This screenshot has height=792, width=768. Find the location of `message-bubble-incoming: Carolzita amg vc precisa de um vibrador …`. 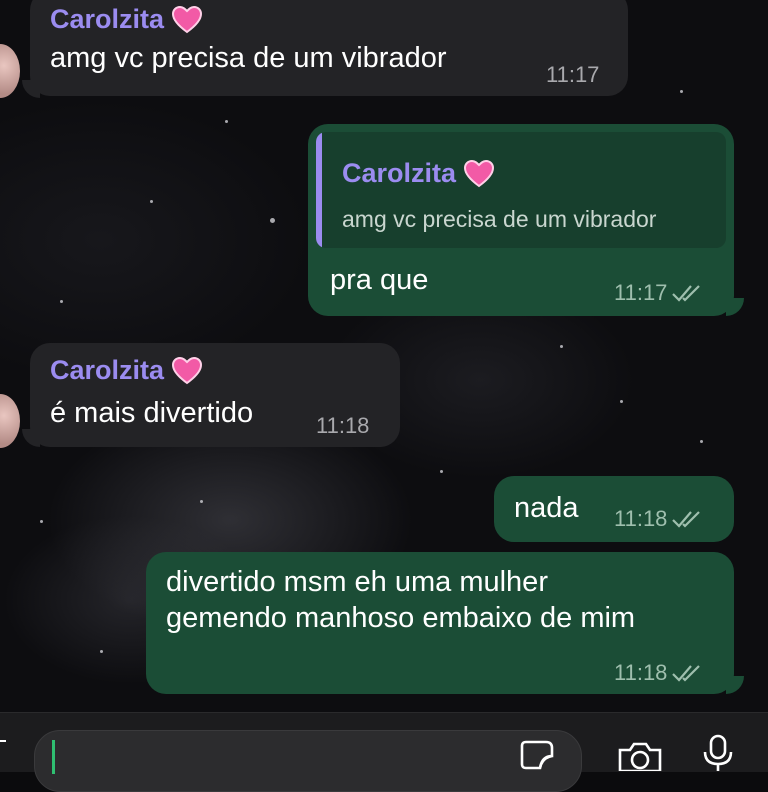

message-bubble-incoming: Carolzita amg vc precisa de um vibrador … is located at coordinates (329, 48).